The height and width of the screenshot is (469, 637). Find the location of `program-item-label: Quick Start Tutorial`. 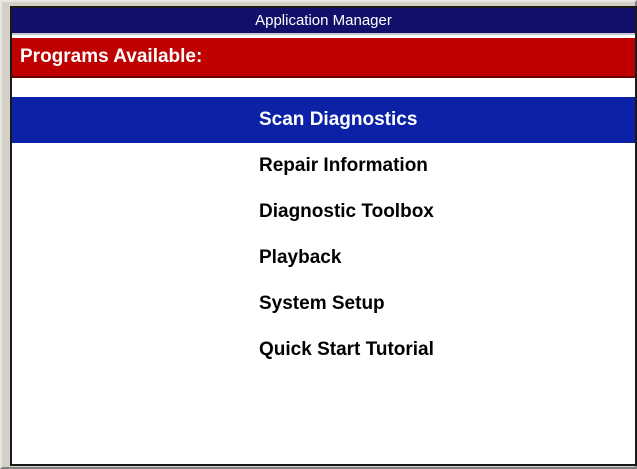

program-item-label: Quick Start Tutorial is located at coordinates (346, 349).